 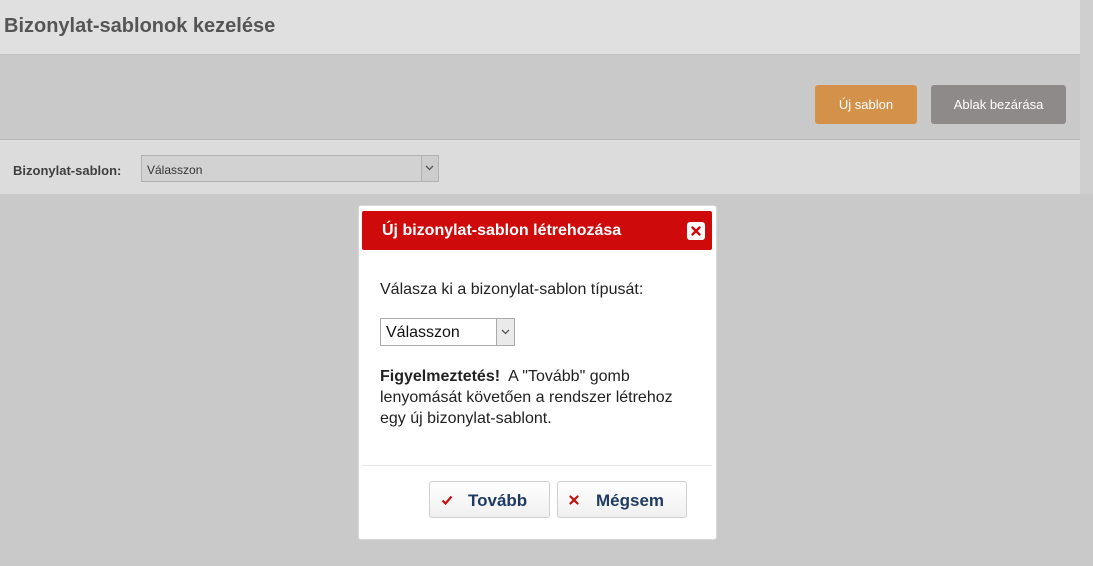 What do you see at coordinates (574, 500) in the screenshot?
I see `x-icon` at bounding box center [574, 500].